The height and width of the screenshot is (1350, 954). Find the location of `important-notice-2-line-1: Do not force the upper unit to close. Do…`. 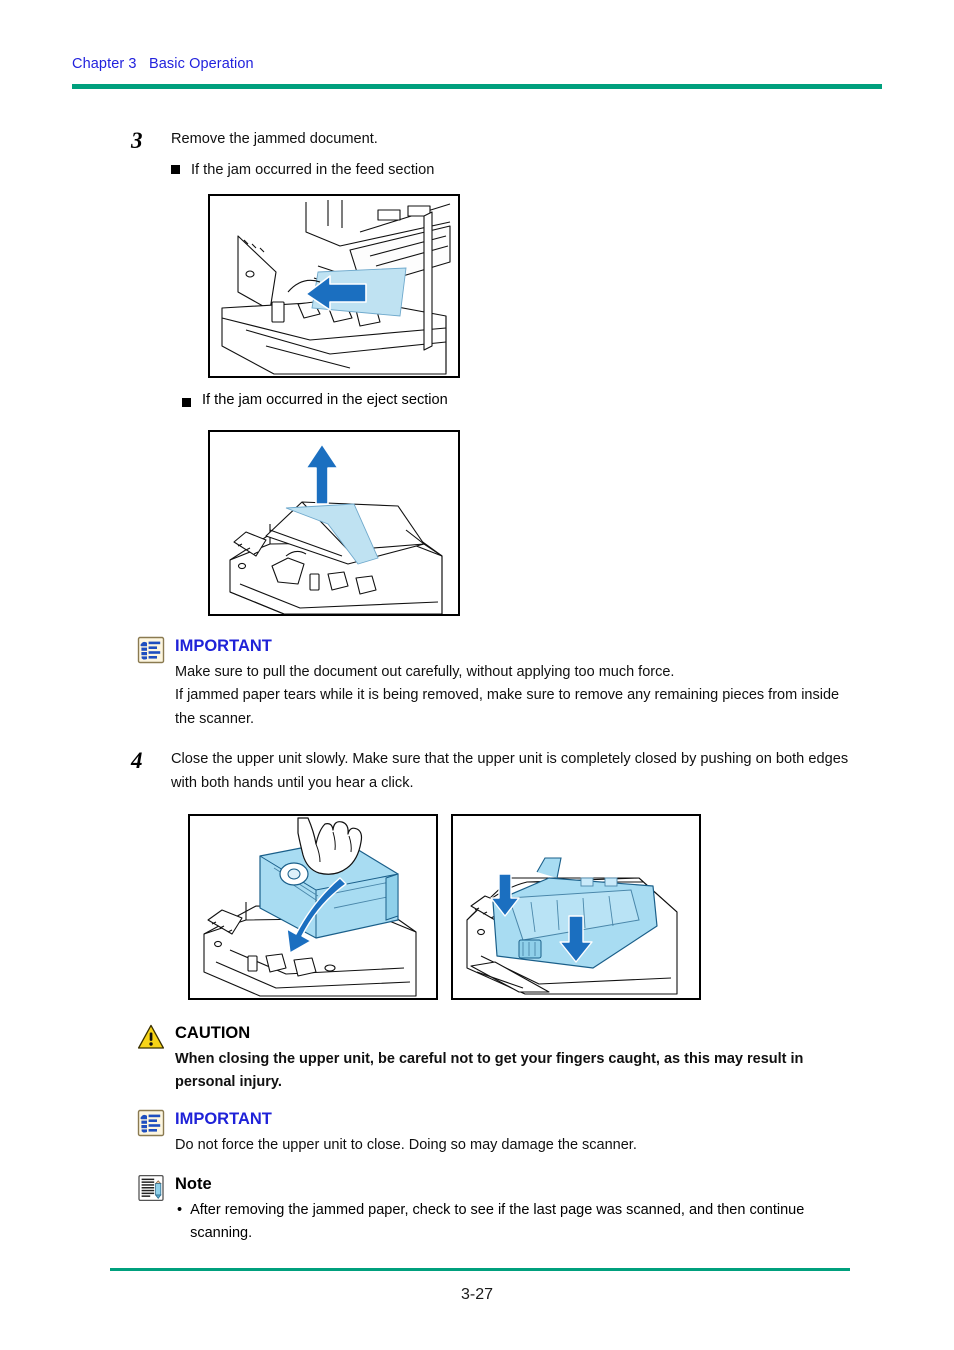

important-notice-2-line-1: Do not force the upper unit to close. Do… is located at coordinates (406, 1144).